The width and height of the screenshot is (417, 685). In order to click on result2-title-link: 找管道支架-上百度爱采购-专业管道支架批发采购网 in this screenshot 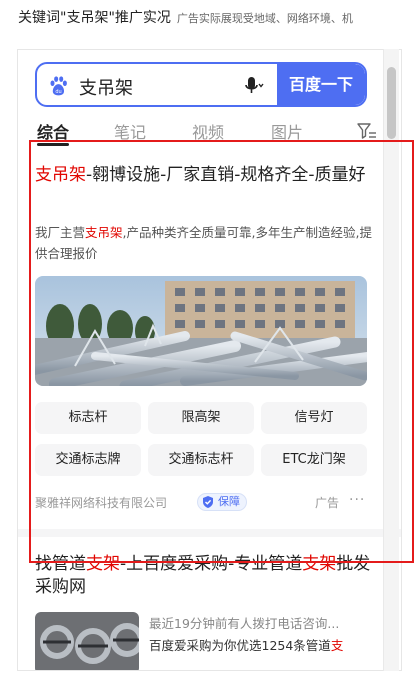, I will do `click(205, 576)`.